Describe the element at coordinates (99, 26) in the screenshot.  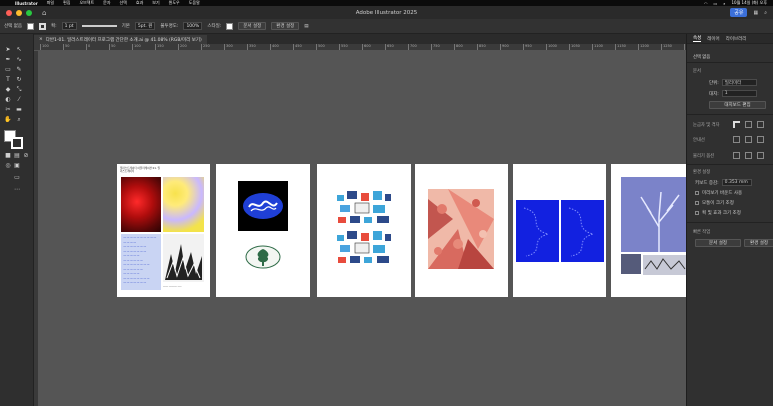
I see `stroke-profile-preview` at that location.